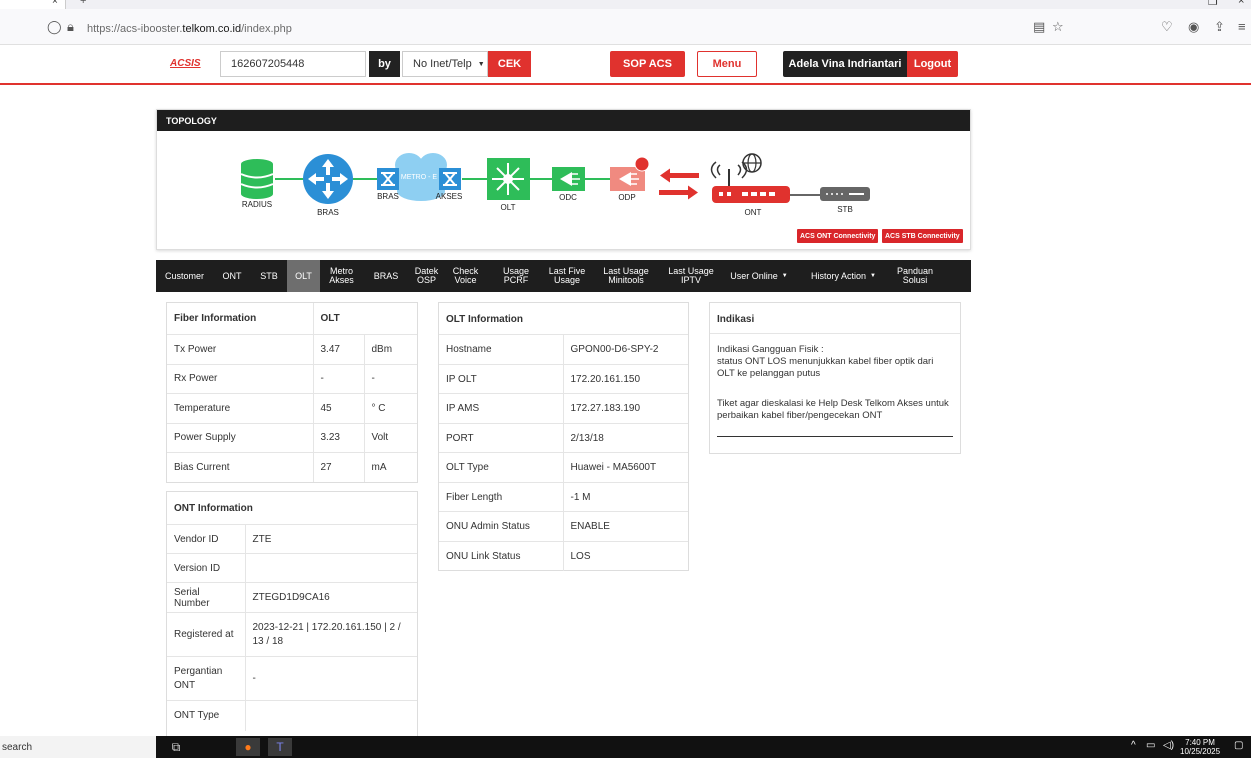  What do you see at coordinates (70, 27) in the screenshot?
I see `lock-icon: 🔒︎` at bounding box center [70, 27].